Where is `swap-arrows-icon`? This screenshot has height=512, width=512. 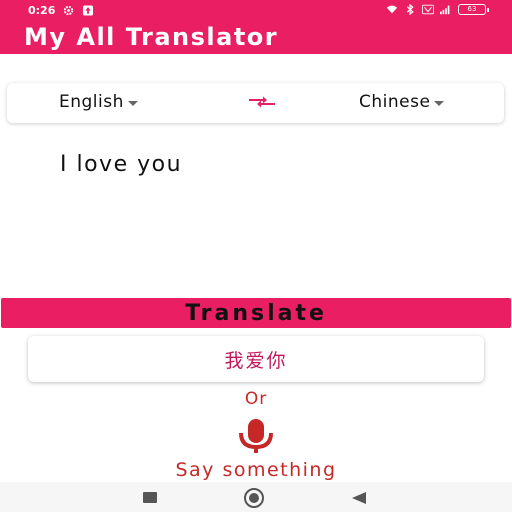 swap-arrows-icon is located at coordinates (262, 102).